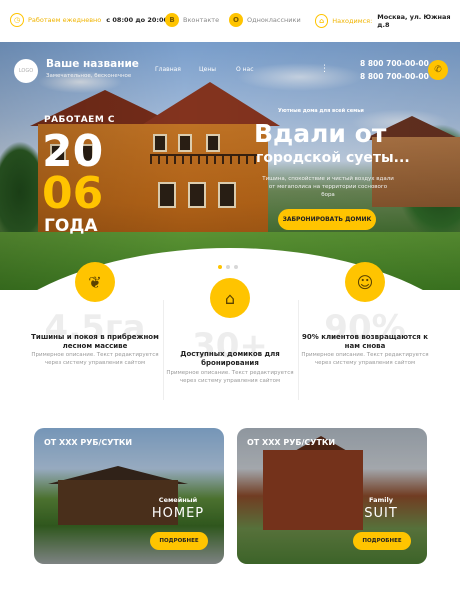 The height and width of the screenshot is (600, 460). Describe the element at coordinates (26, 71) in the screenshot. I see `logo: LOGO` at that location.